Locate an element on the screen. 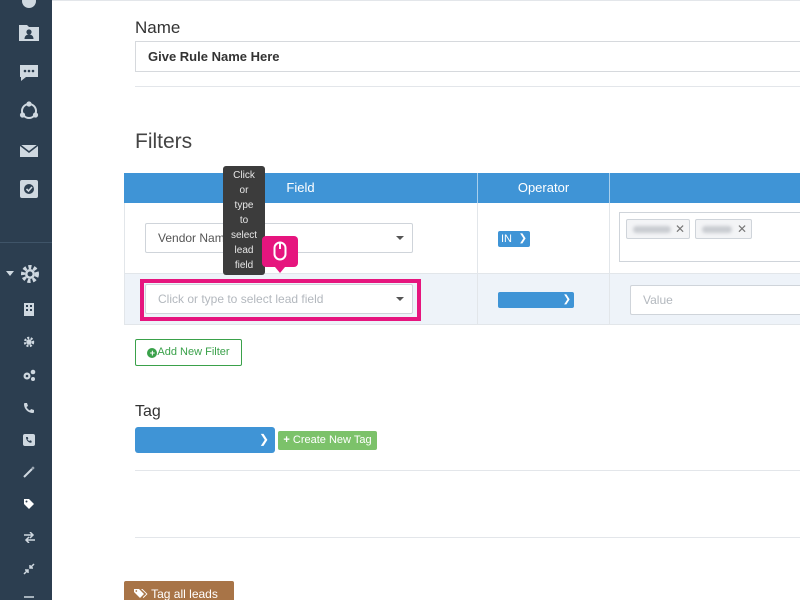  plus-circle-icon: + is located at coordinates (152, 353).